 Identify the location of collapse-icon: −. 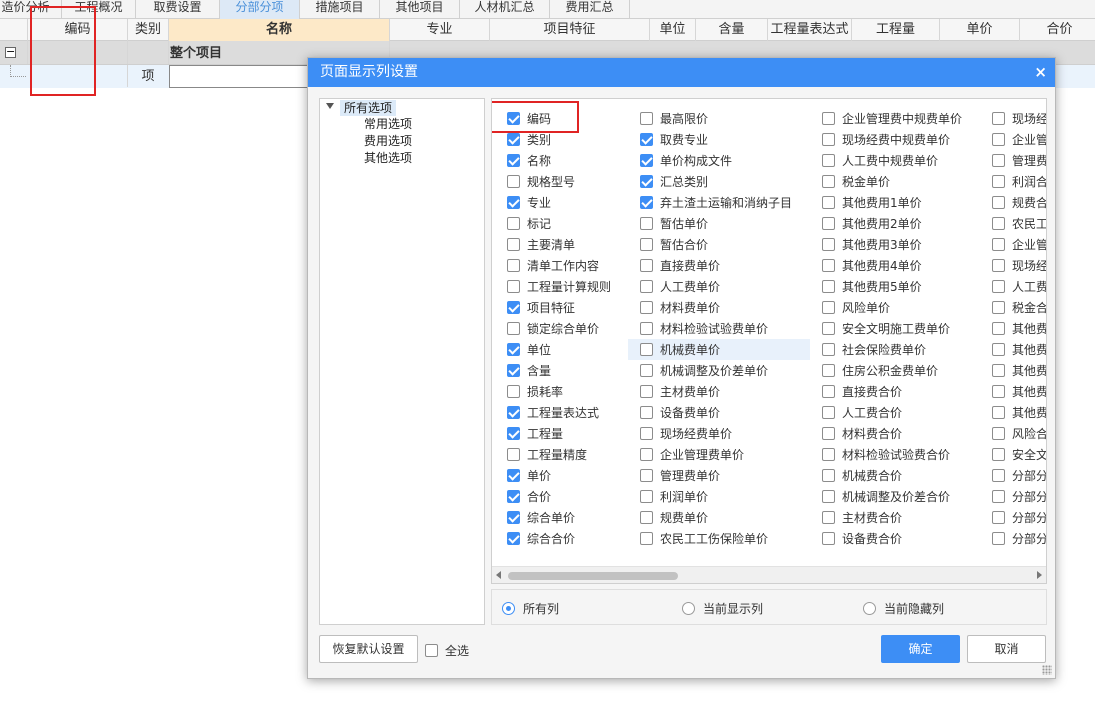
(10, 52).